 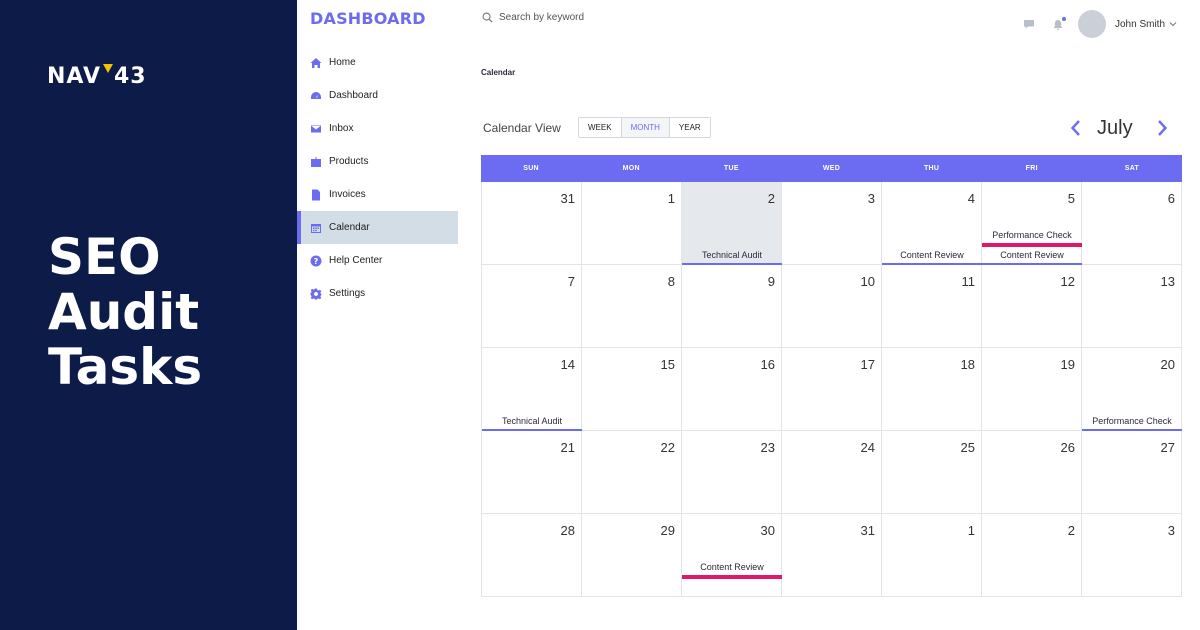 I want to click on day-number: 18, so click(x=967, y=364).